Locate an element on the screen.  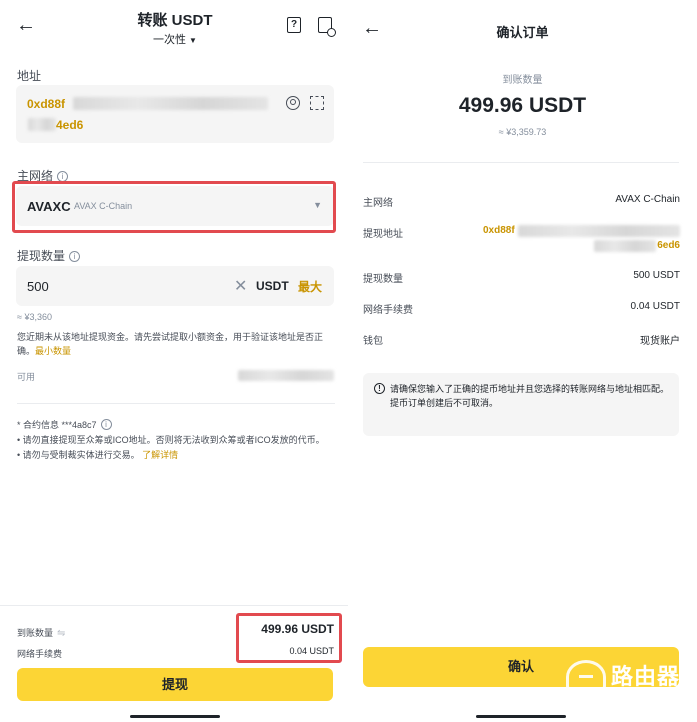
receive-amount: 499.96 USDT is located at coordinates (522, 105).